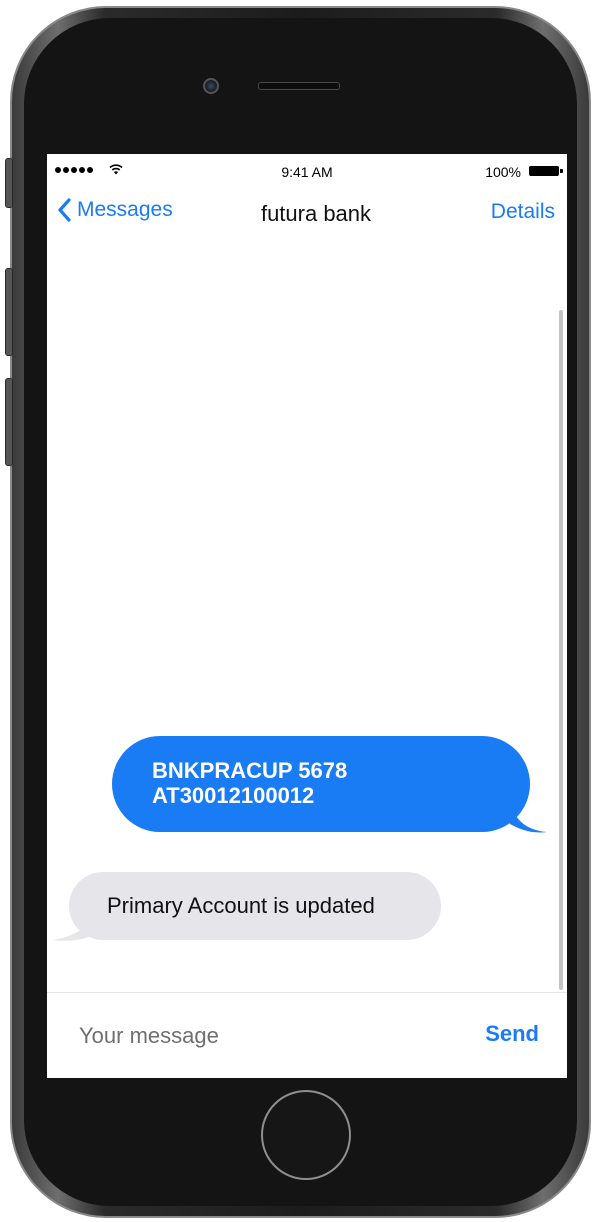 This screenshot has height=1222, width=595. What do you see at coordinates (546, 171) in the screenshot?
I see `battery-icon` at bounding box center [546, 171].